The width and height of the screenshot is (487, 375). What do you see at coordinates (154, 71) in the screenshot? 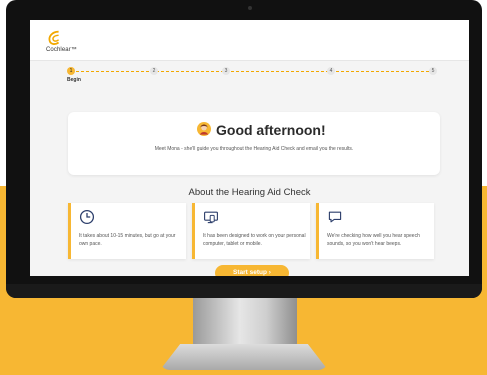
I see `step-2: 2` at bounding box center [154, 71].